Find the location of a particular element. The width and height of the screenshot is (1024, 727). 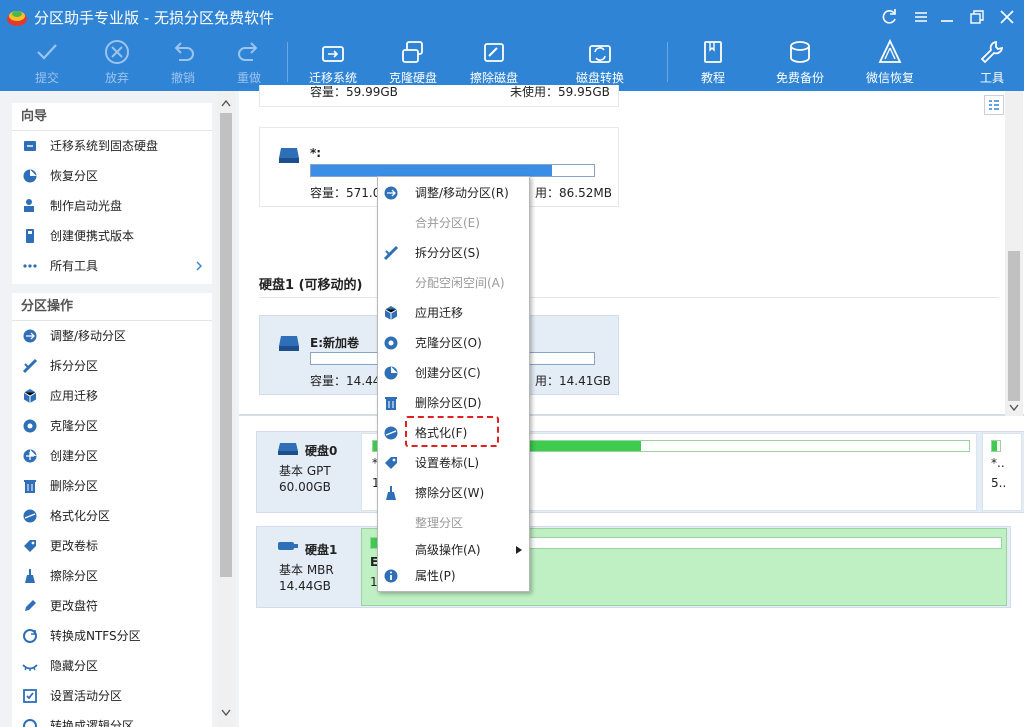

sidebar-item-hide: 隐藏分区 is located at coordinates (112, 666).